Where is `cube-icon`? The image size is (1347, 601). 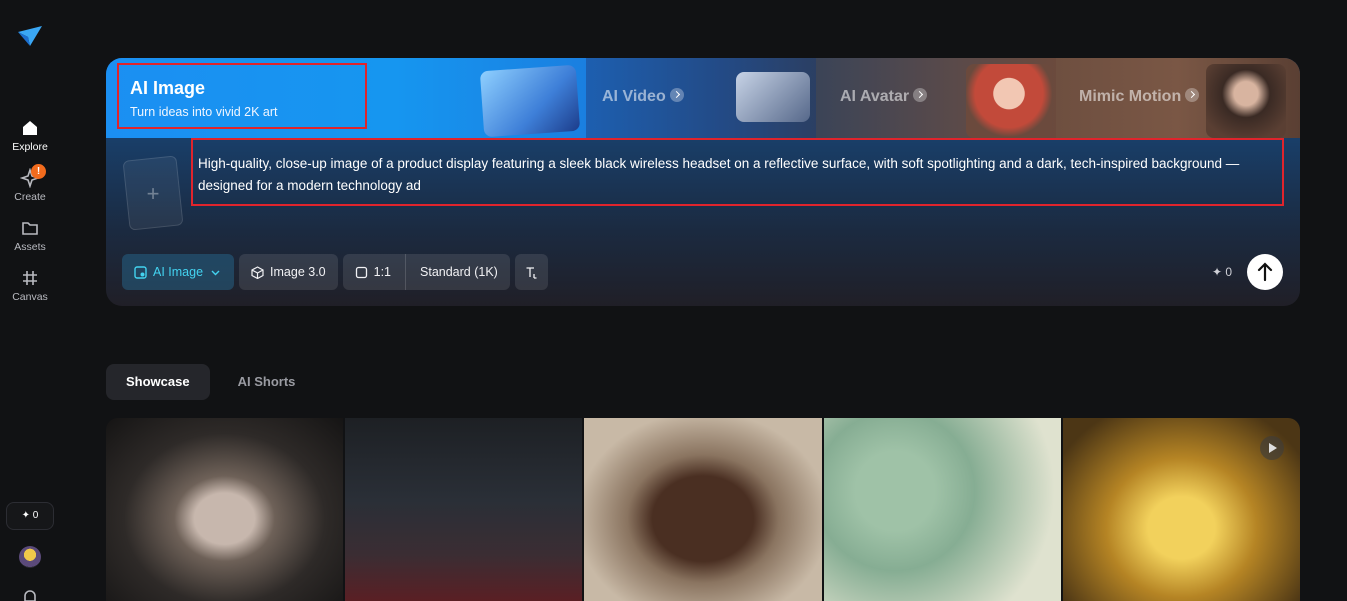
cube-icon is located at coordinates (257, 272).